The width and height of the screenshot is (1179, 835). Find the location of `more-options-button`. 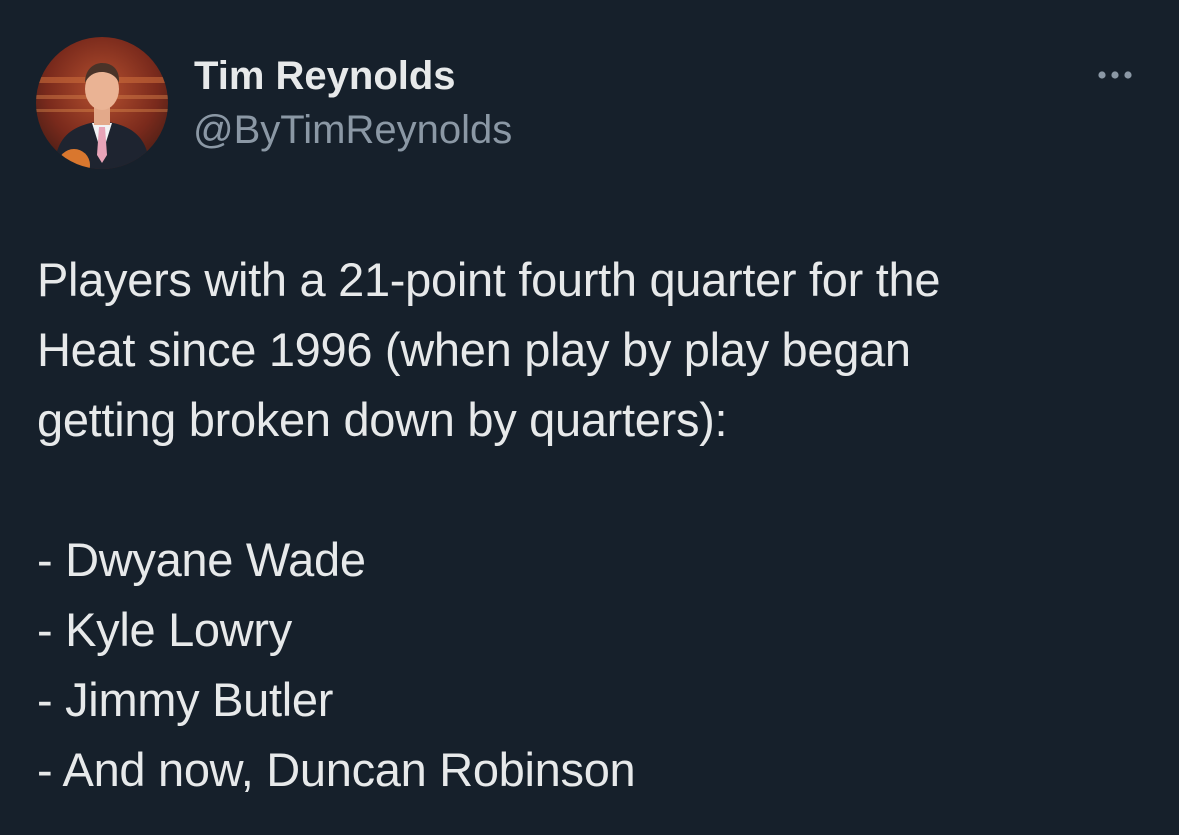

more-options-button is located at coordinates (1115, 75).